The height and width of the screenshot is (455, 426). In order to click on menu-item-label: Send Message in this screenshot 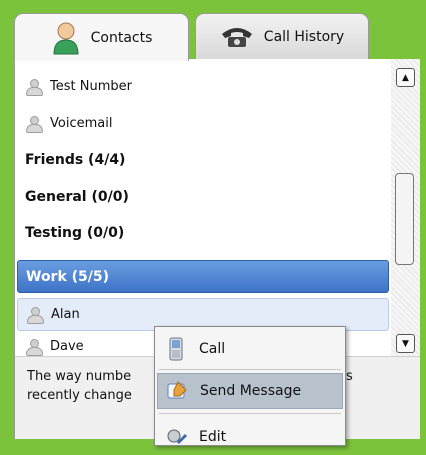, I will do `click(251, 391)`.